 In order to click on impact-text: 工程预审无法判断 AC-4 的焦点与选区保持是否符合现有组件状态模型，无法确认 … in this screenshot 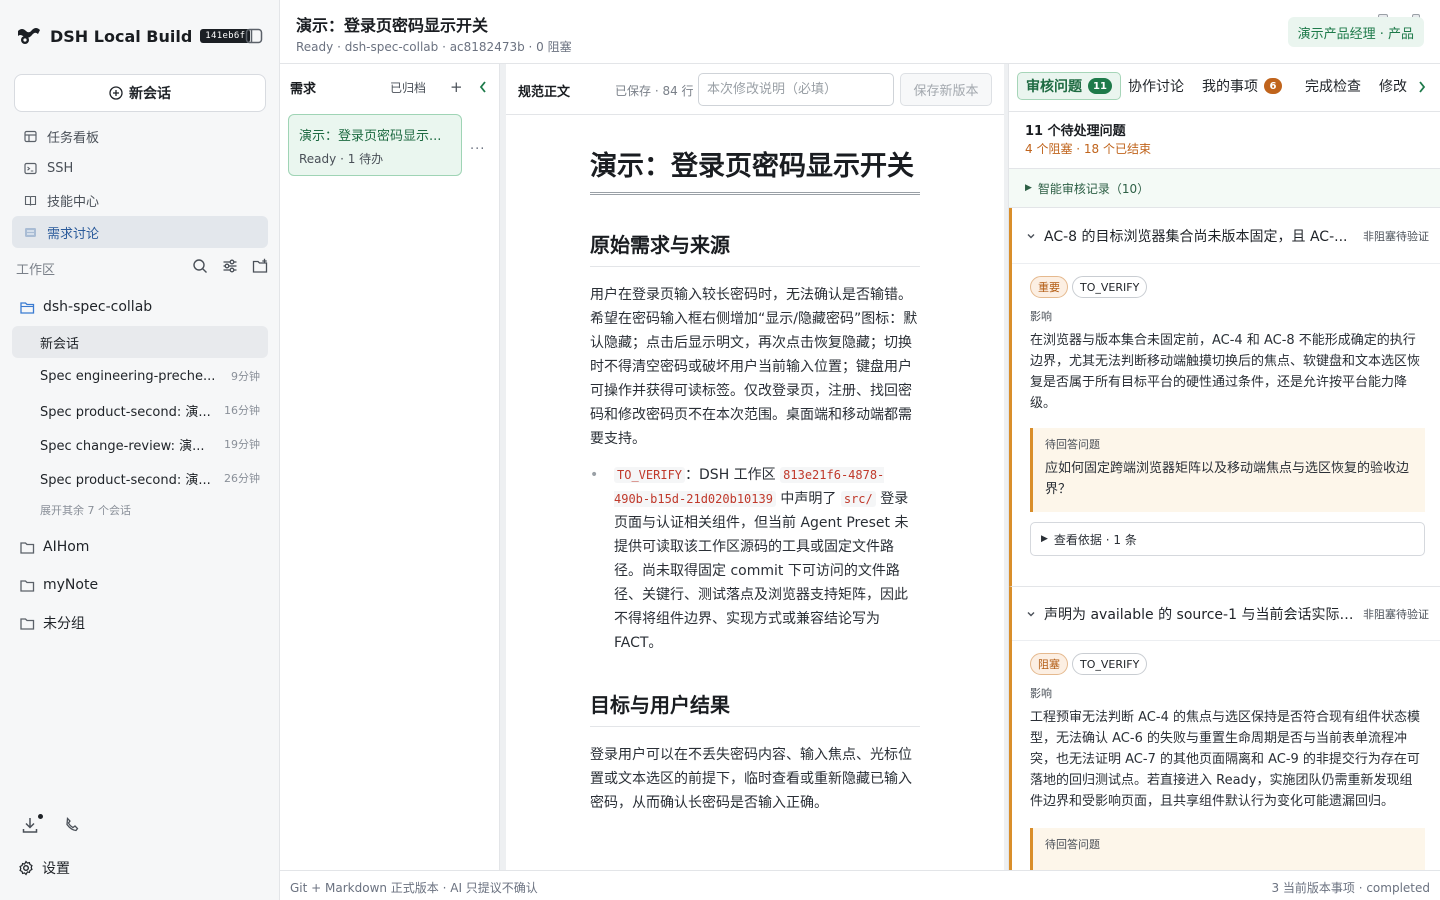, I will do `click(1225, 759)`.